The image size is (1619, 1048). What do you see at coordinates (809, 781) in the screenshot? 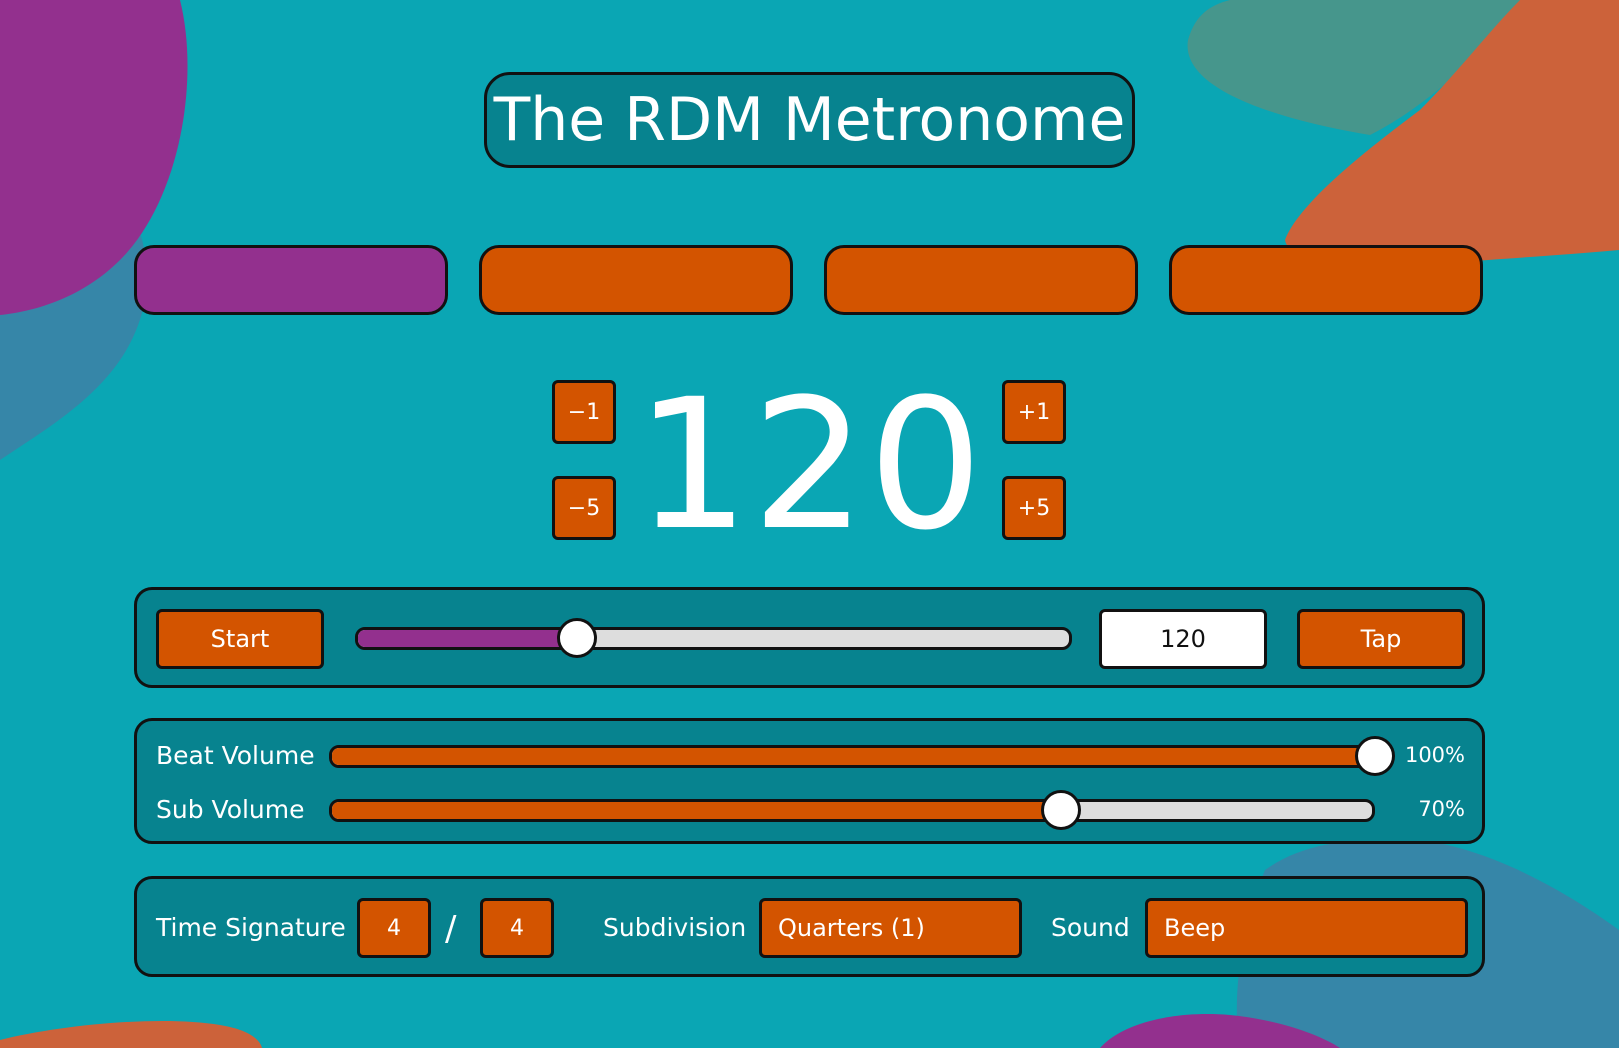
I see `volume-panel: Beat Volume 100% Sub Volume 70%` at bounding box center [809, 781].